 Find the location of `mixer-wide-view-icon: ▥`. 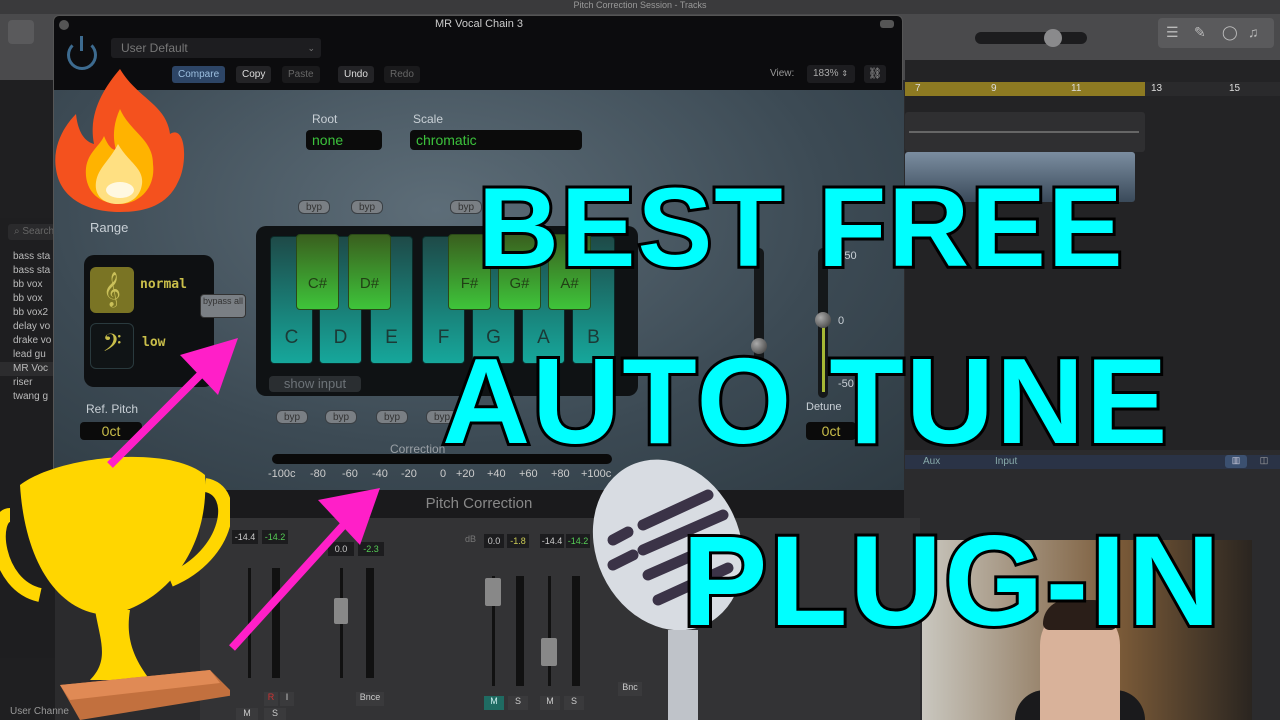

mixer-wide-view-icon: ▥ is located at coordinates (1236, 461).